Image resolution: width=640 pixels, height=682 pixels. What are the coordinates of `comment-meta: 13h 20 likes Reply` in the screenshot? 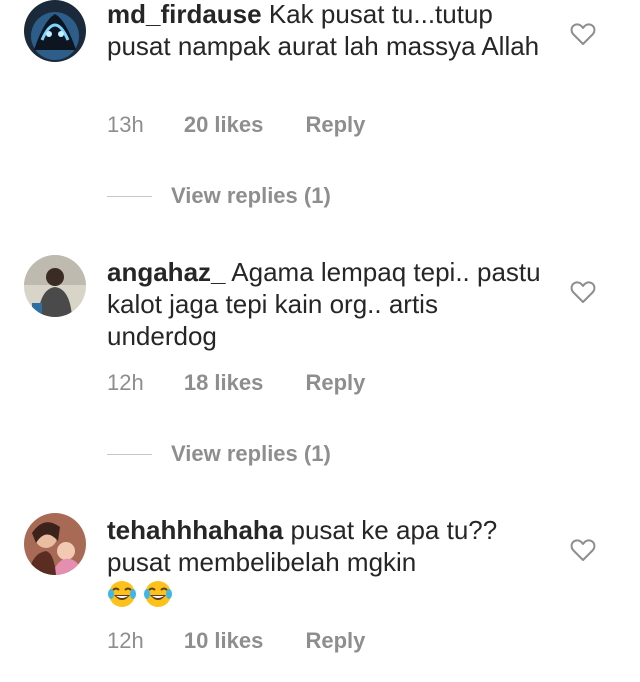 It's located at (236, 125).